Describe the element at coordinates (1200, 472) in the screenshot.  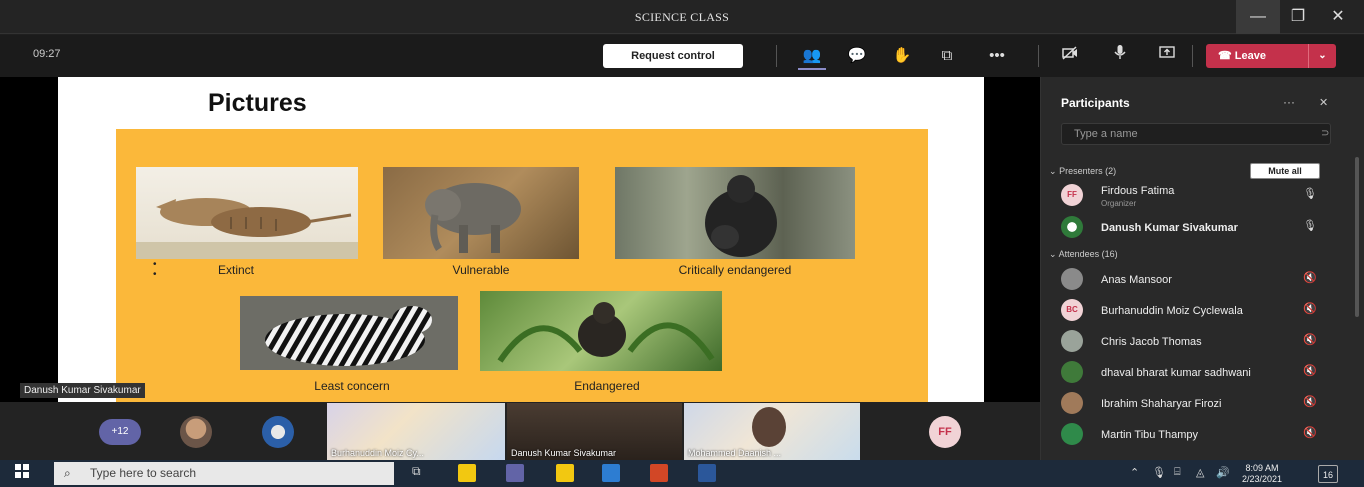
I see `wifi-icon: ◬` at that location.